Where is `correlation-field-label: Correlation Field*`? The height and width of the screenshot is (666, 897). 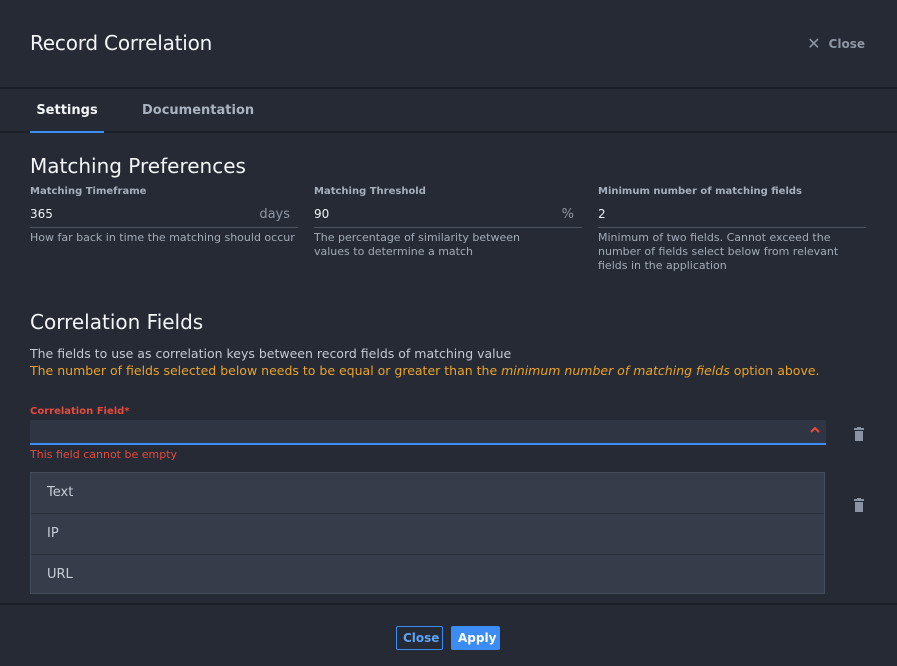 correlation-field-label: Correlation Field* is located at coordinates (80, 411).